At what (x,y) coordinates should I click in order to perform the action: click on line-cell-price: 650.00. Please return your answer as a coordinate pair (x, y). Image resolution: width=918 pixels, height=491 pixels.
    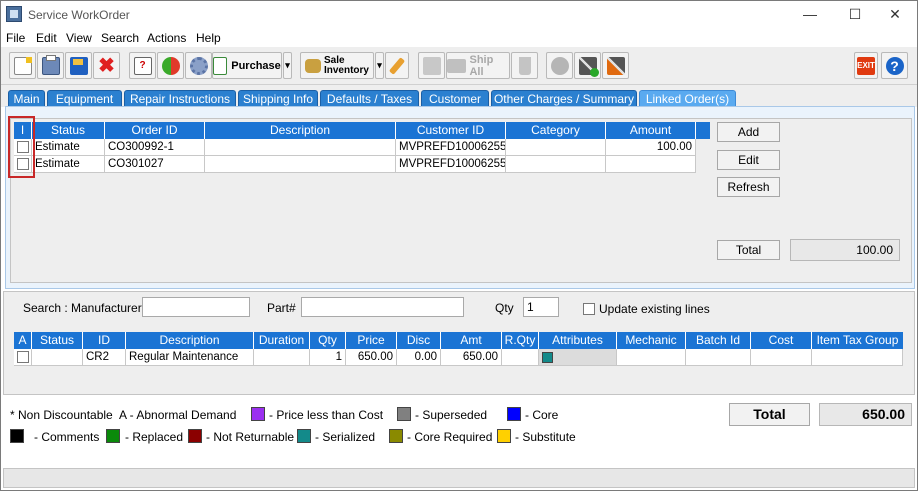
    Looking at the image, I should click on (371, 357).